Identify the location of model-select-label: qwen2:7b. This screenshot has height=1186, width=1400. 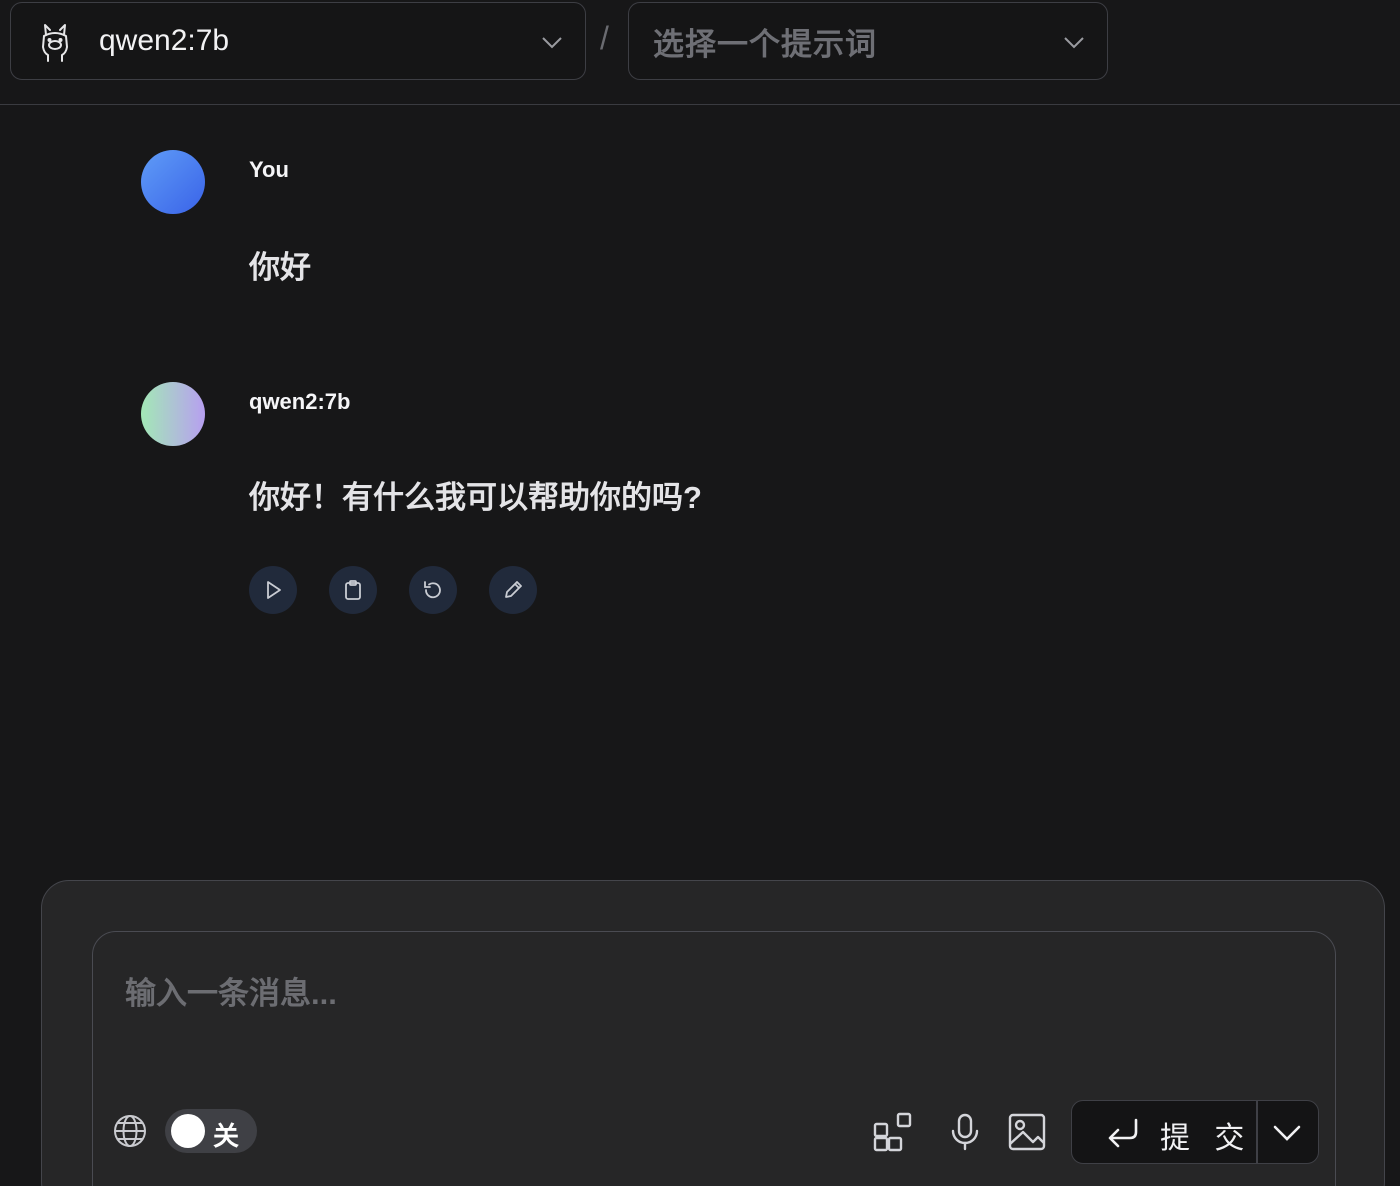
(164, 40).